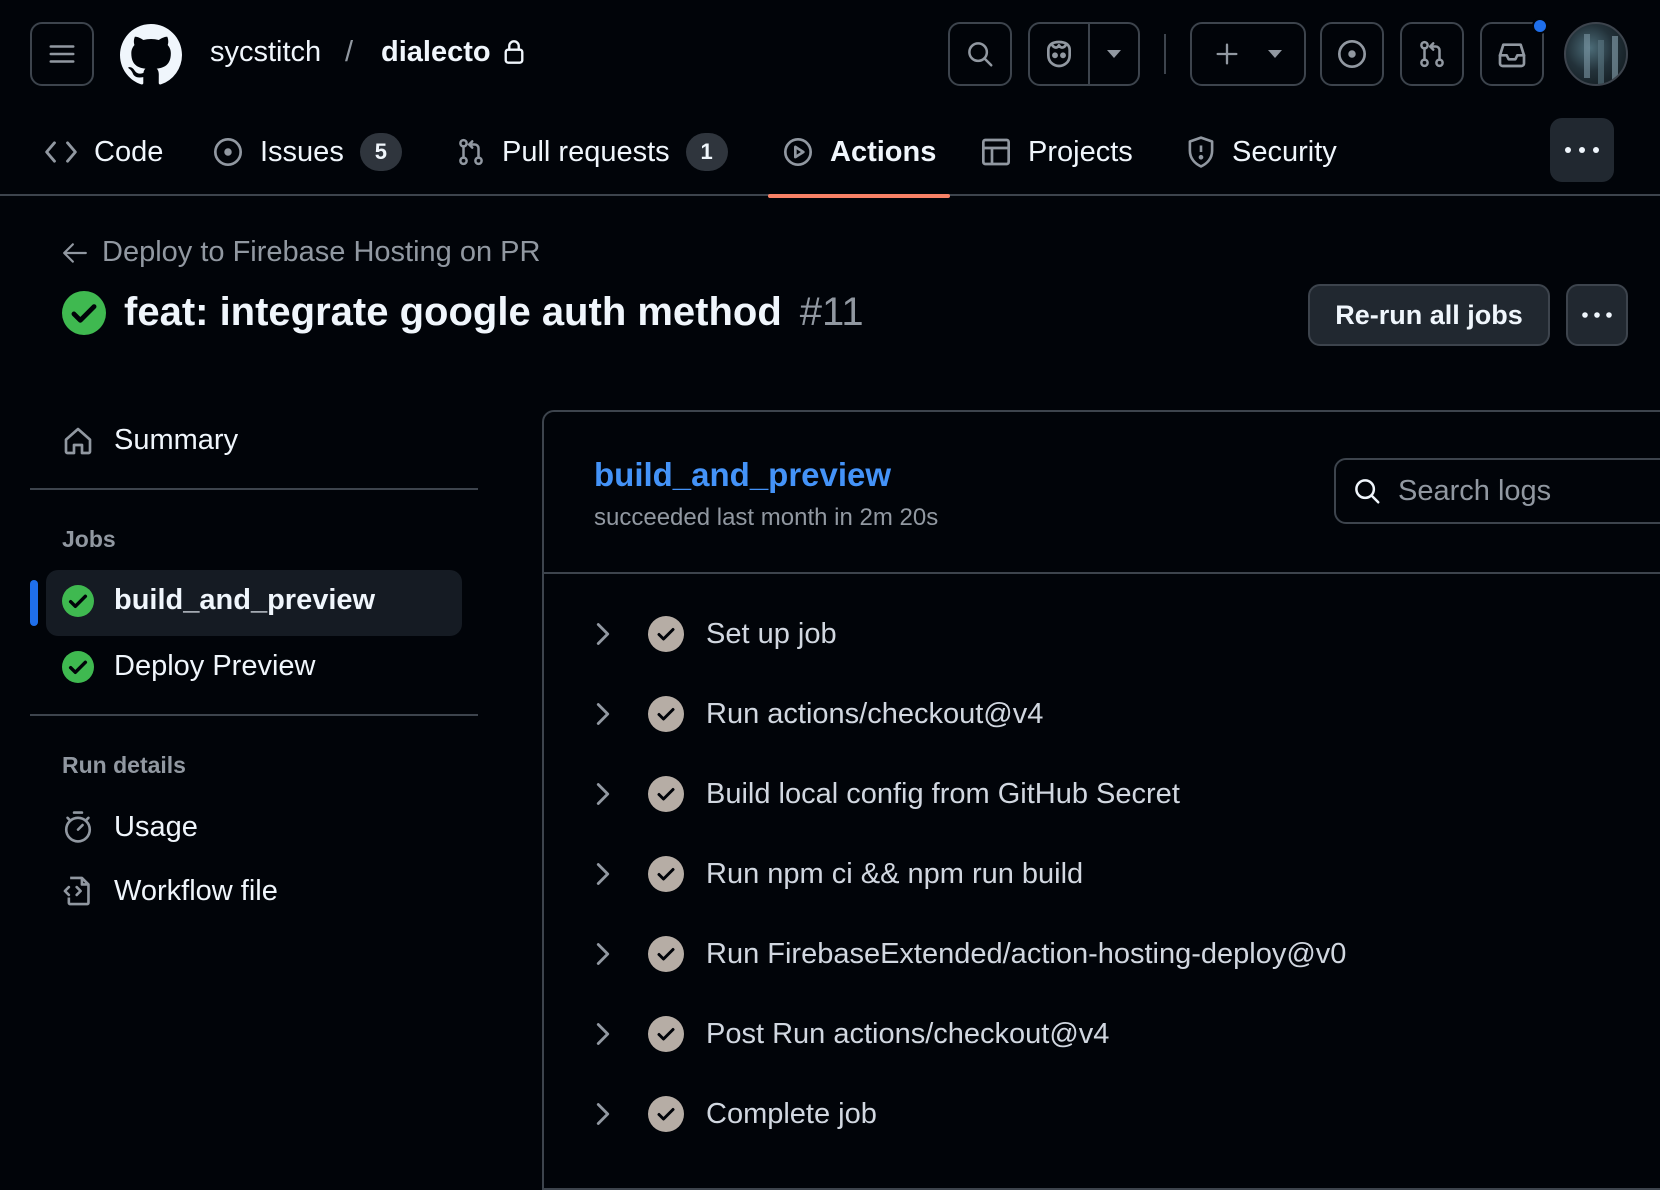 This screenshot has height=1190, width=1660. Describe the element at coordinates (453, 312) in the screenshot. I see `run-title: feat: integrate google auth method` at that location.